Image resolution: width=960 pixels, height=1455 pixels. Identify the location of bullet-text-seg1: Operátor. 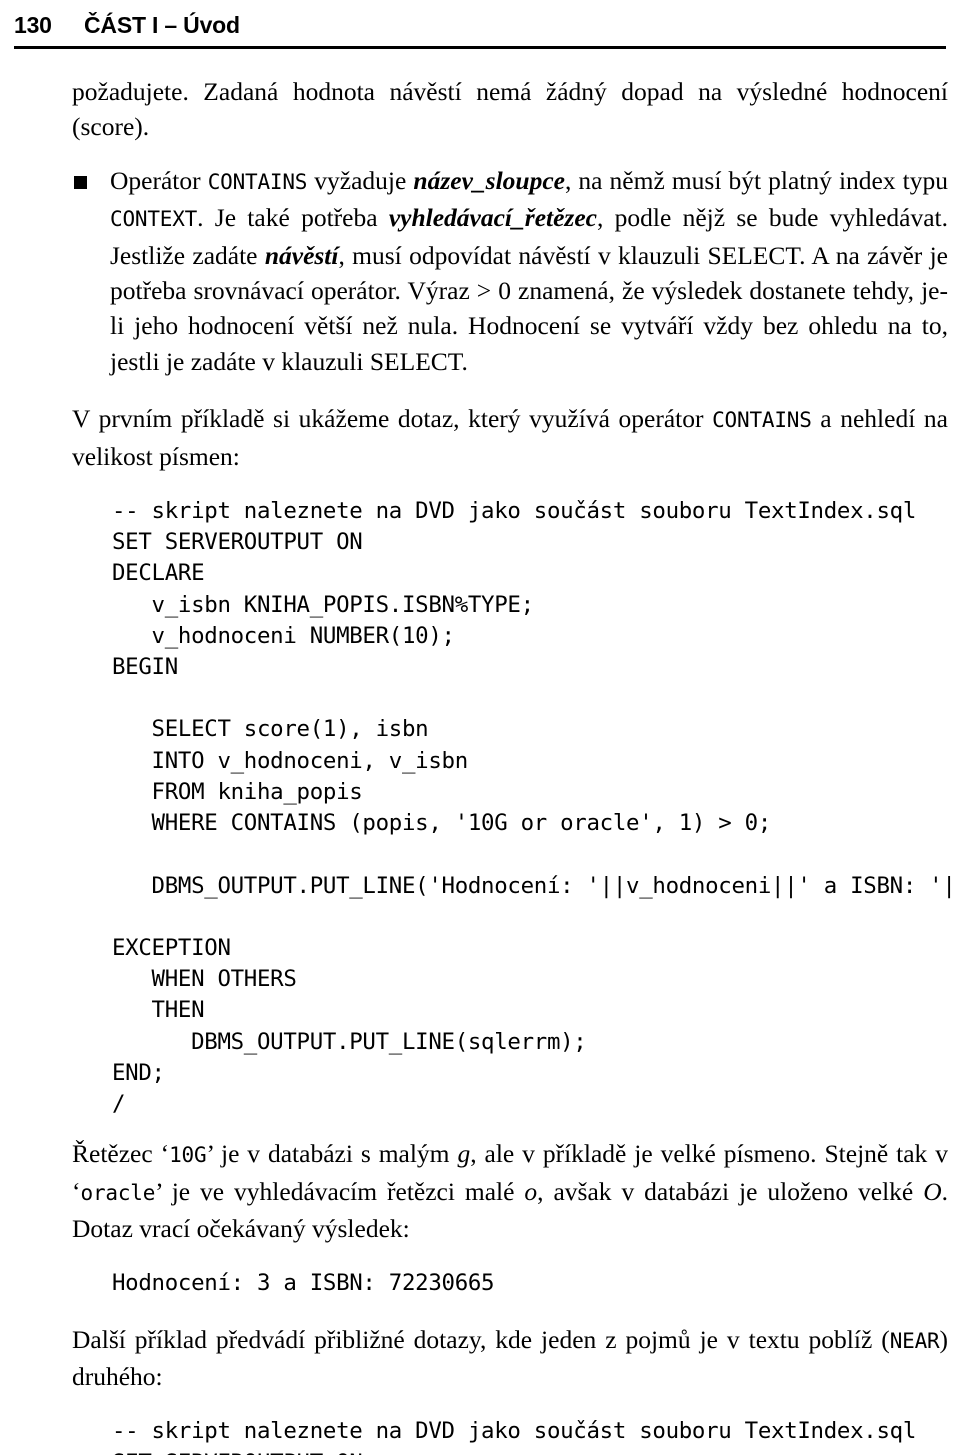
(159, 180).